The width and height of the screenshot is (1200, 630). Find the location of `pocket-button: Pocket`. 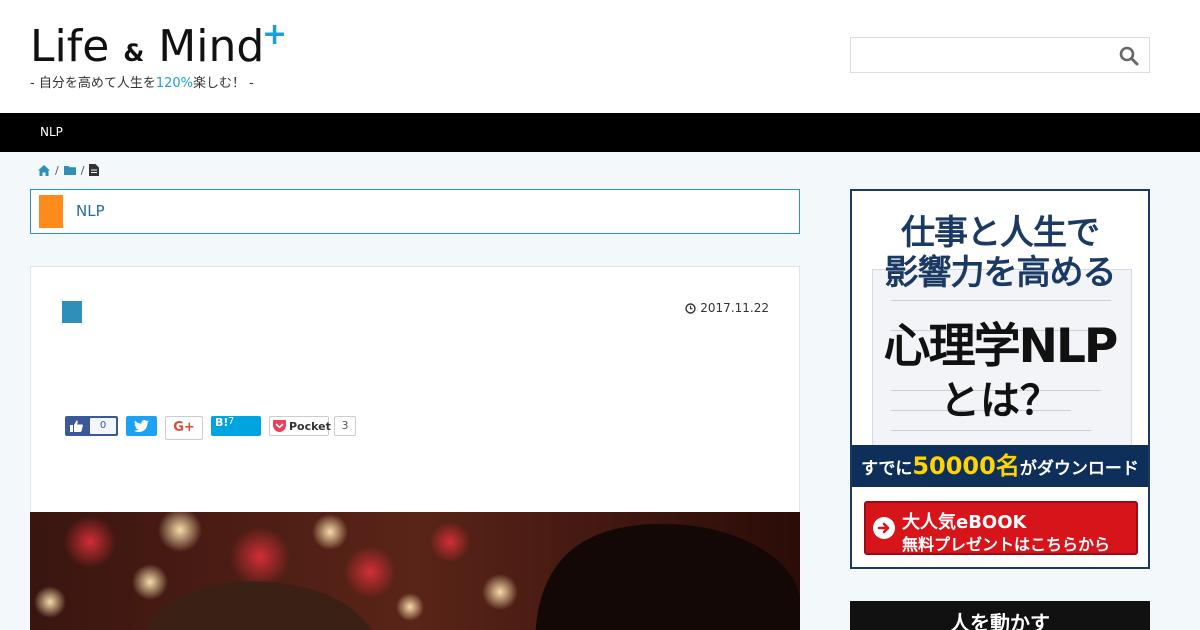

pocket-button: Pocket is located at coordinates (300, 426).